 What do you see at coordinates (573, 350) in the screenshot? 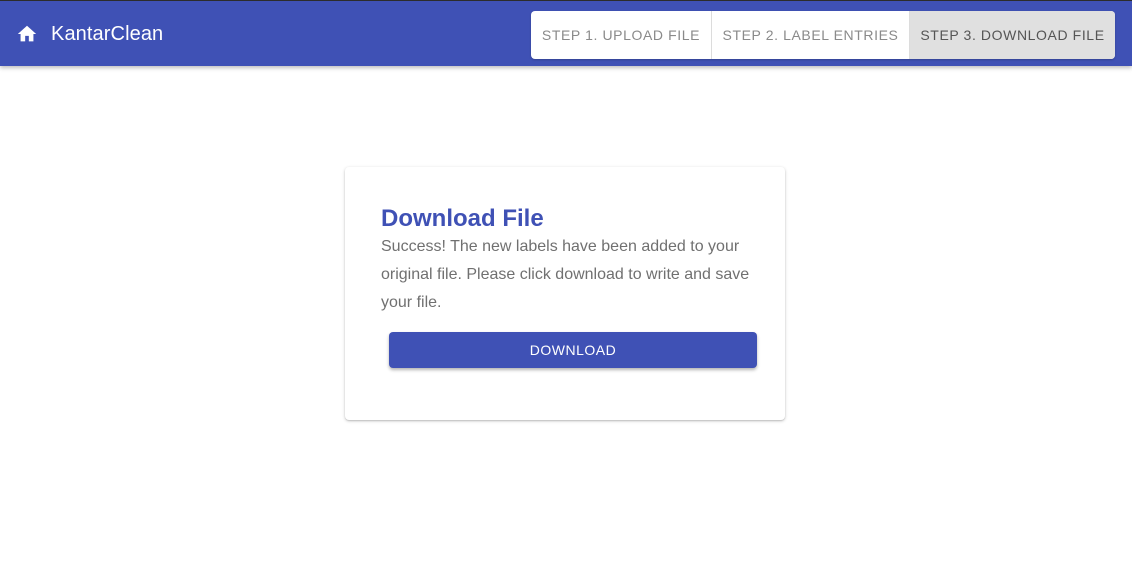
I see `download-button: DOWNLOAD` at bounding box center [573, 350].